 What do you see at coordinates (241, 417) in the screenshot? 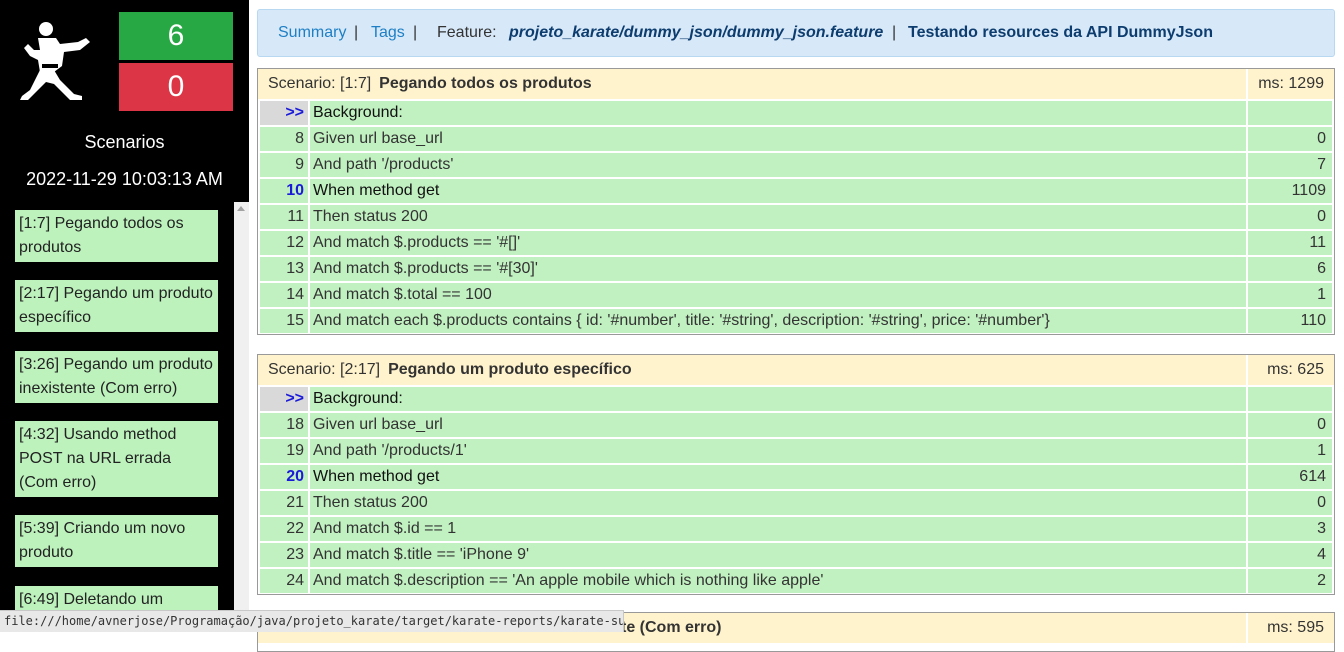
I see `sidebar-scrollbar` at bounding box center [241, 417].